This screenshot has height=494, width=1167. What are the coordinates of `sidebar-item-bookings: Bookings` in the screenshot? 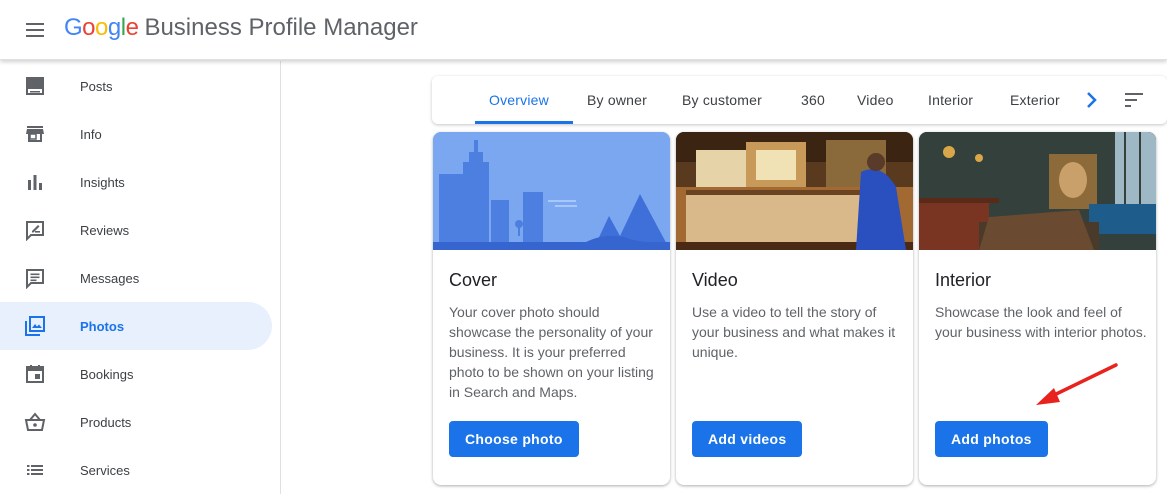 It's located at (136, 374).